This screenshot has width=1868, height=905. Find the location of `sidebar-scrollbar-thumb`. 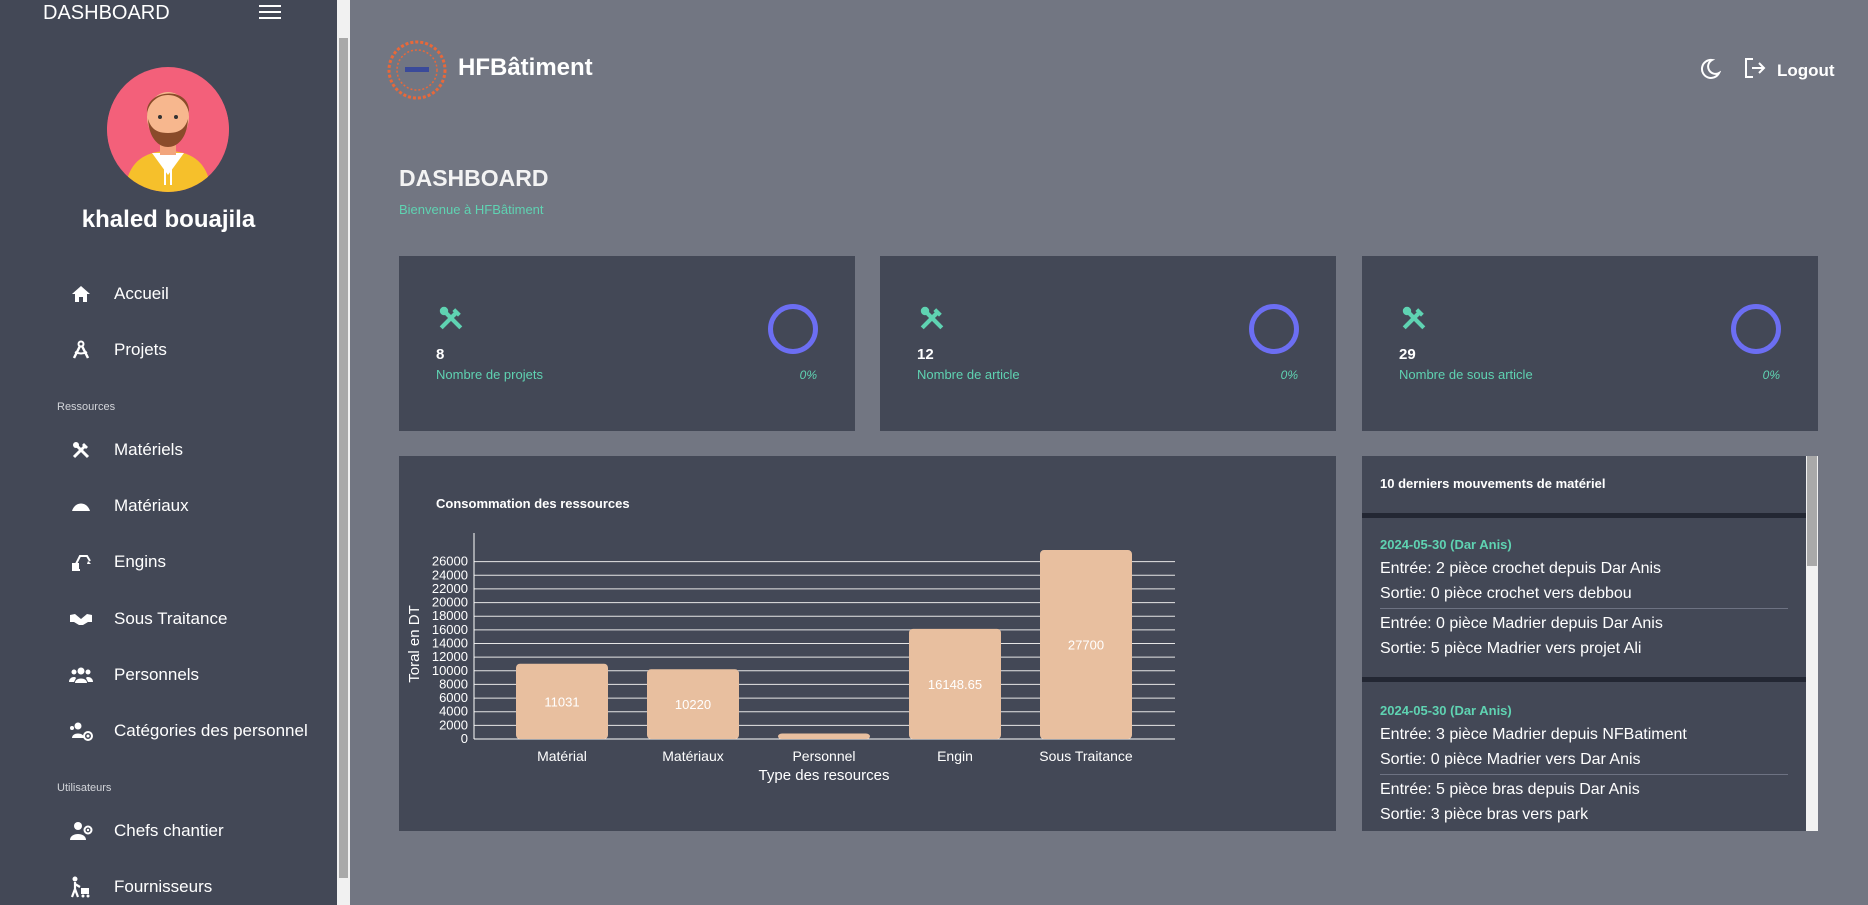

sidebar-scrollbar-thumb is located at coordinates (343, 458).